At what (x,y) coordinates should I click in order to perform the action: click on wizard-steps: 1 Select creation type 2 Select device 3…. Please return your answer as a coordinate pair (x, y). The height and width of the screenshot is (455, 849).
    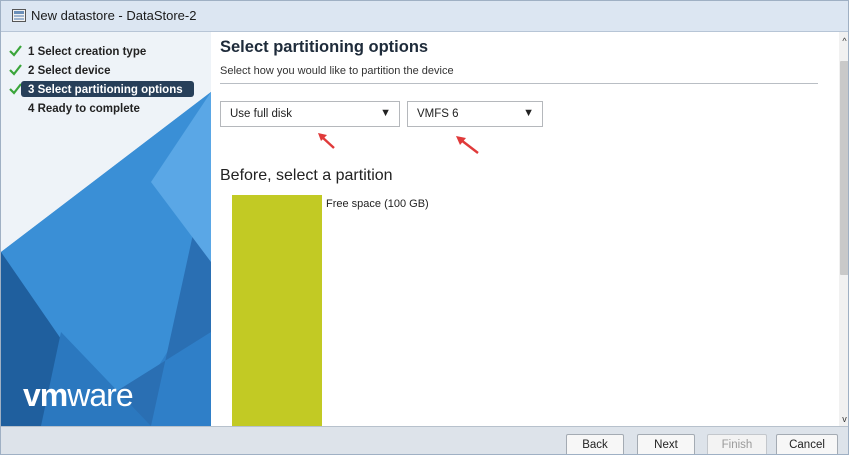
    Looking at the image, I should click on (106, 80).